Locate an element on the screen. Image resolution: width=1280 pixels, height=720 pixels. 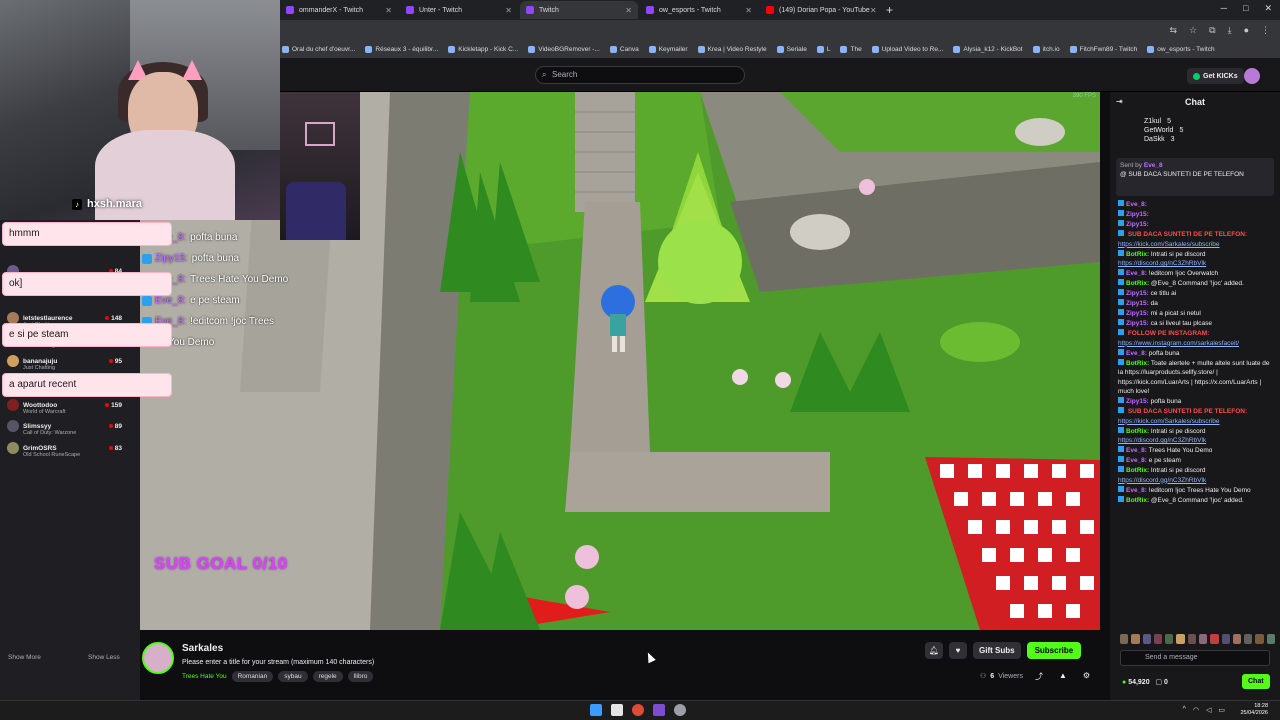
sidebar-channel-item: Slimssyy 89 Call of Duty: Warzone is located at coordinates (64, 428).